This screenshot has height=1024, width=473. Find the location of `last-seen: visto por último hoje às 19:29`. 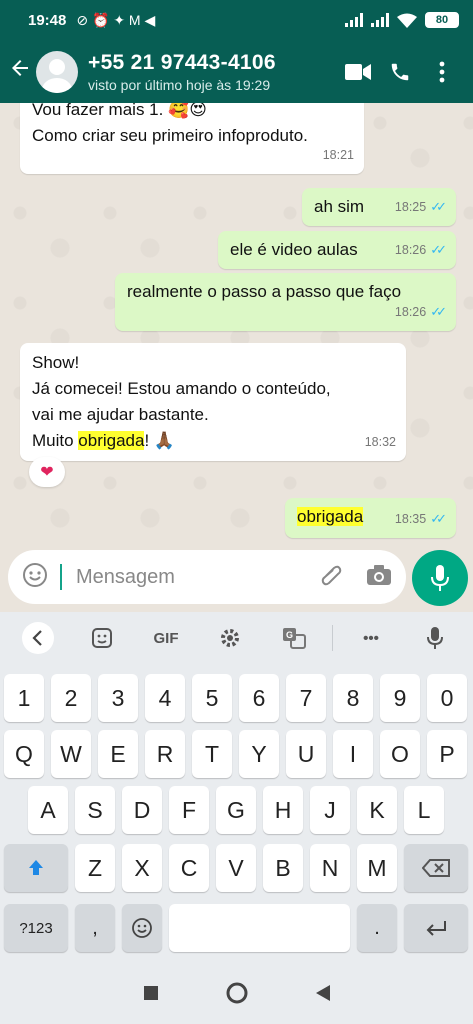

last-seen: visto por último hoje às 19:29 is located at coordinates (179, 84).